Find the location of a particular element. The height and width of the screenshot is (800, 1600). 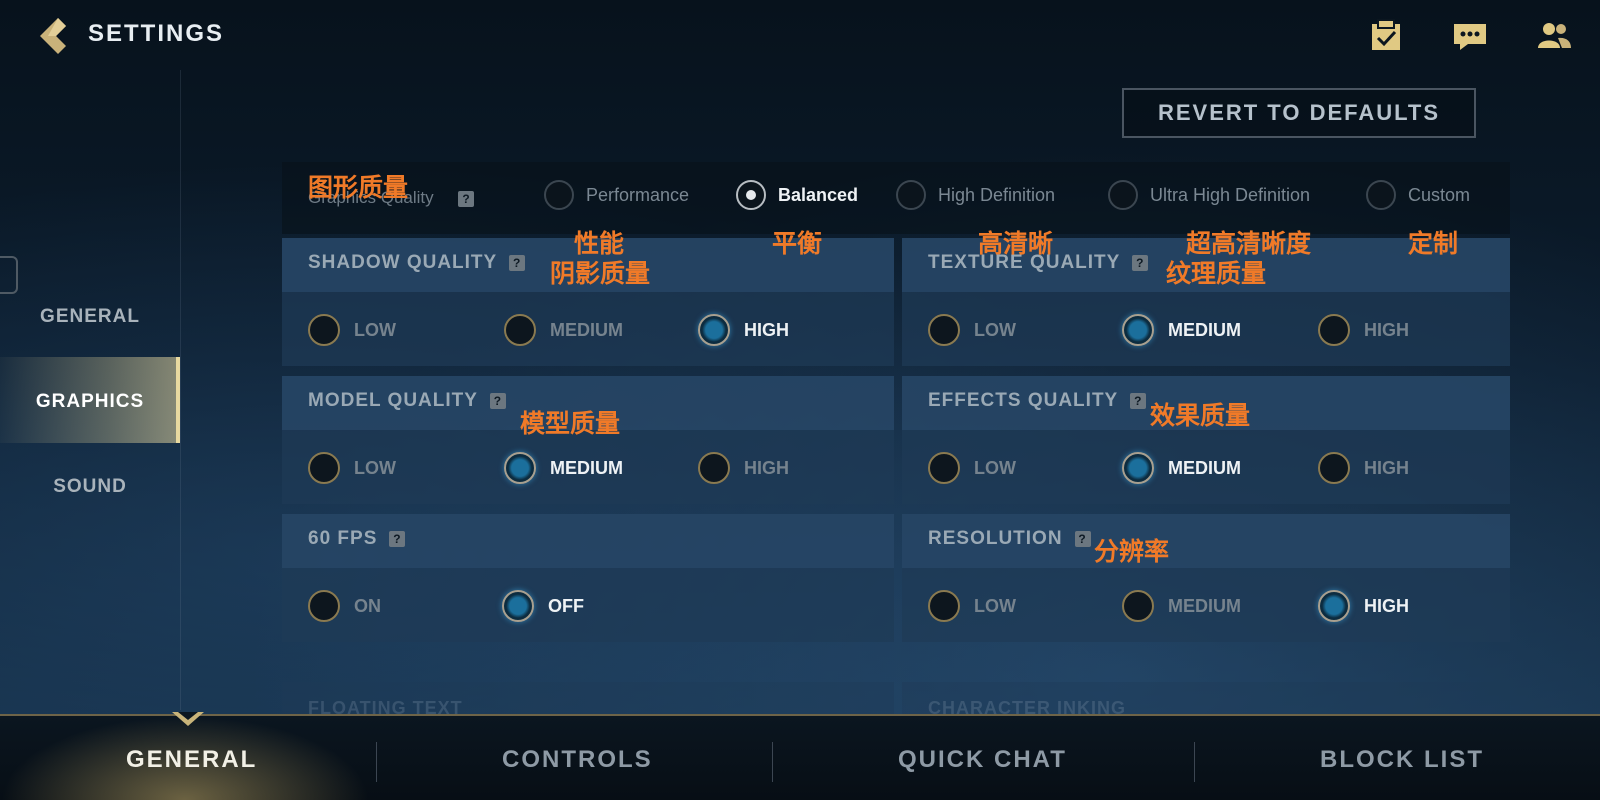

tab-general: GENERAL is located at coordinates (191, 760).